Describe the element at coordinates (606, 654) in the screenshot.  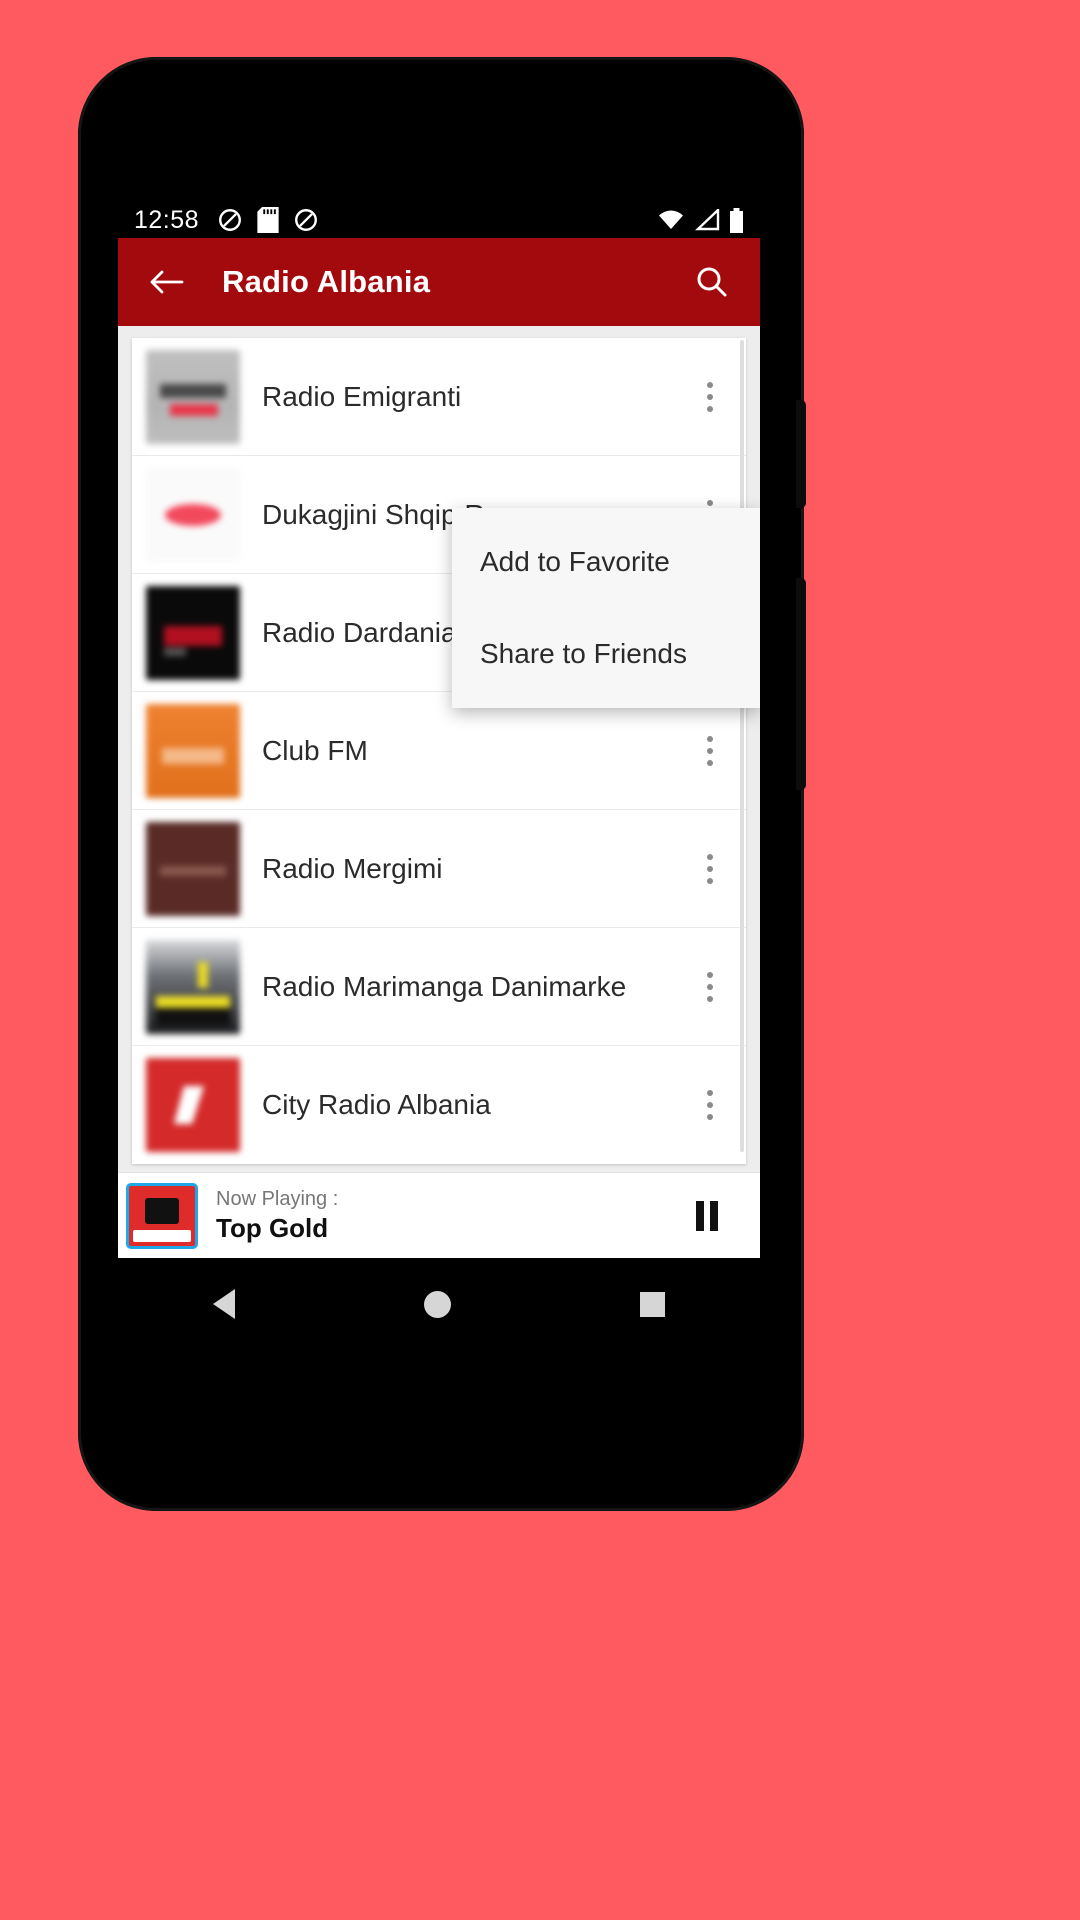
I see `menu-item-share-to-friends: Share to Friends` at that location.